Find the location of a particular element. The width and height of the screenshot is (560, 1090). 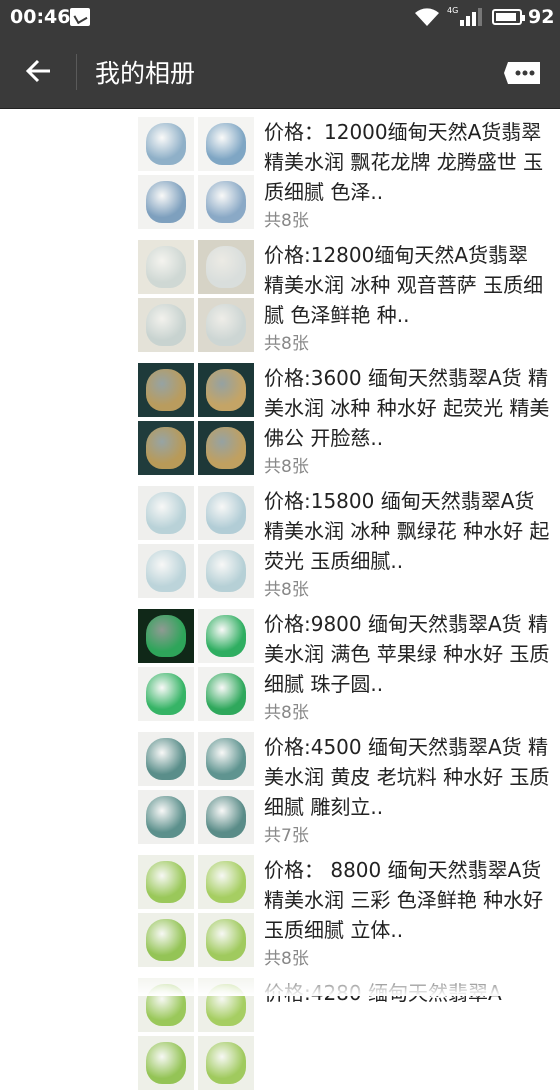

network-type: 4G is located at coordinates (453, 10).